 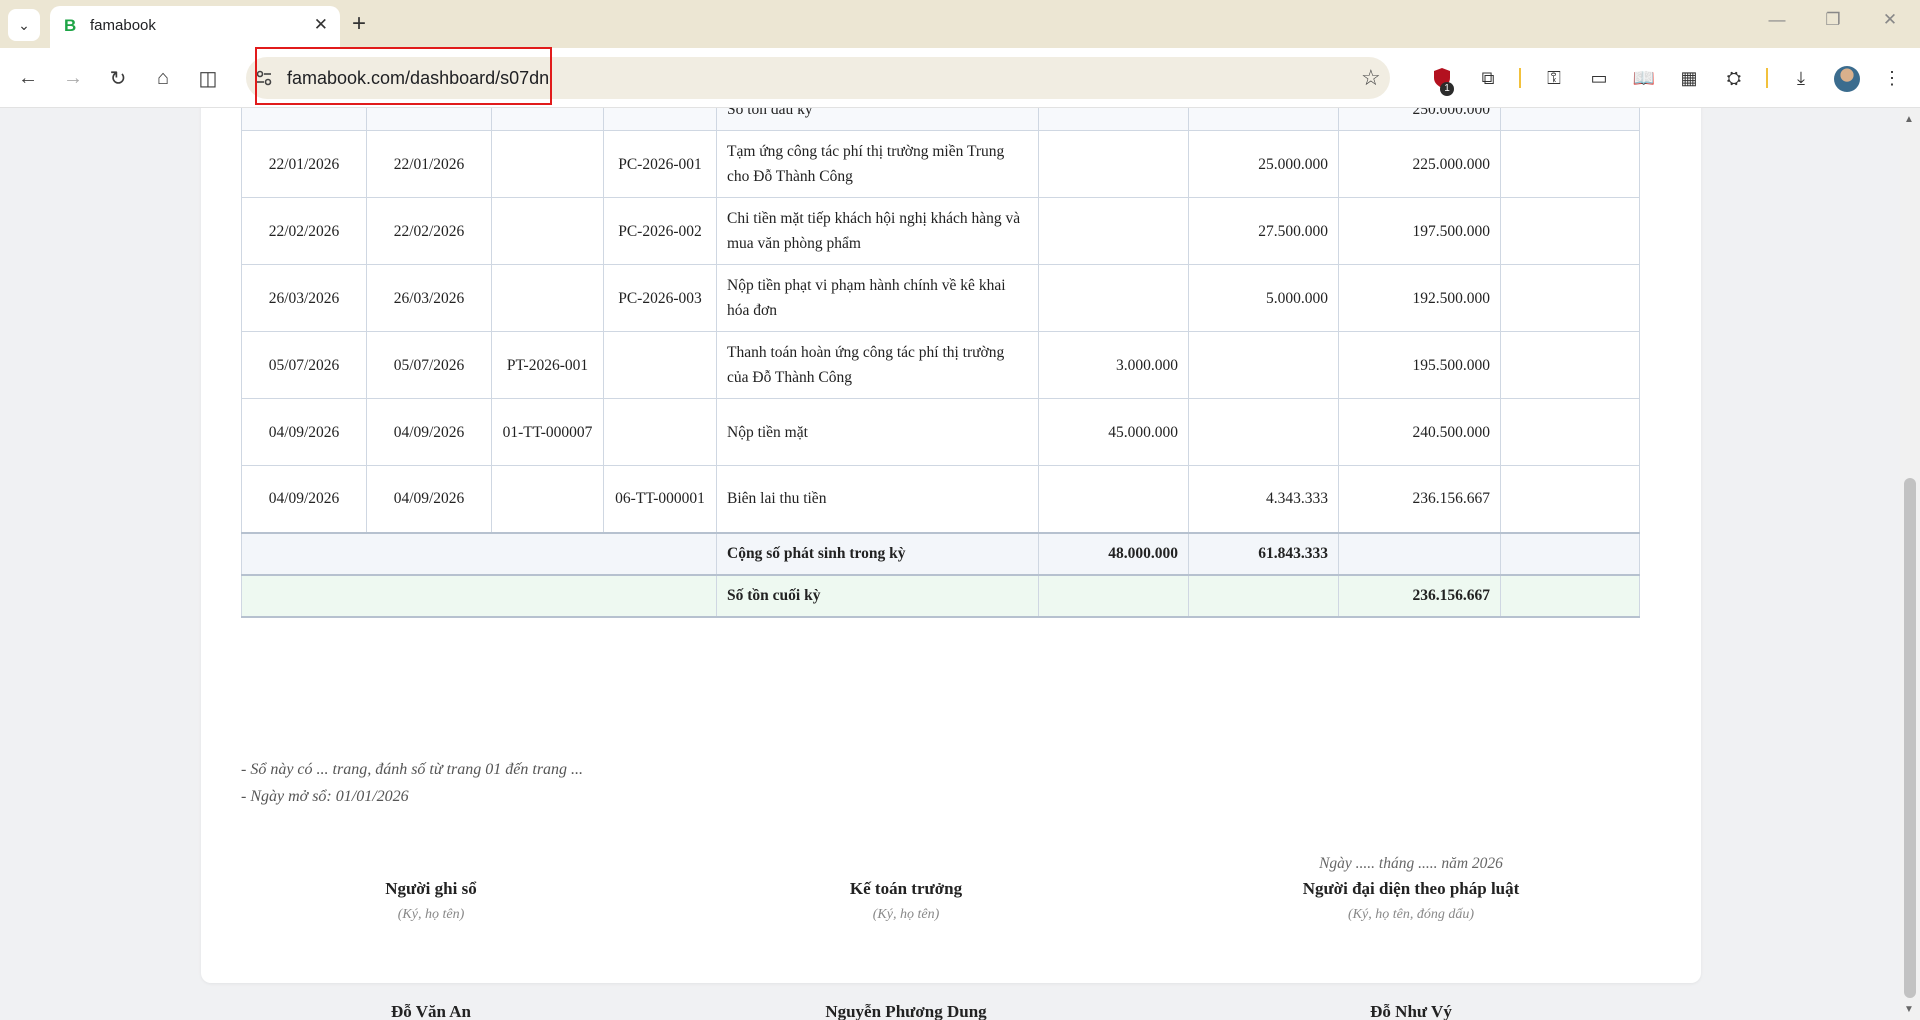 What do you see at coordinates (304, 298) in the screenshot?
I see `date-post-cell: 26/03/2026` at bounding box center [304, 298].